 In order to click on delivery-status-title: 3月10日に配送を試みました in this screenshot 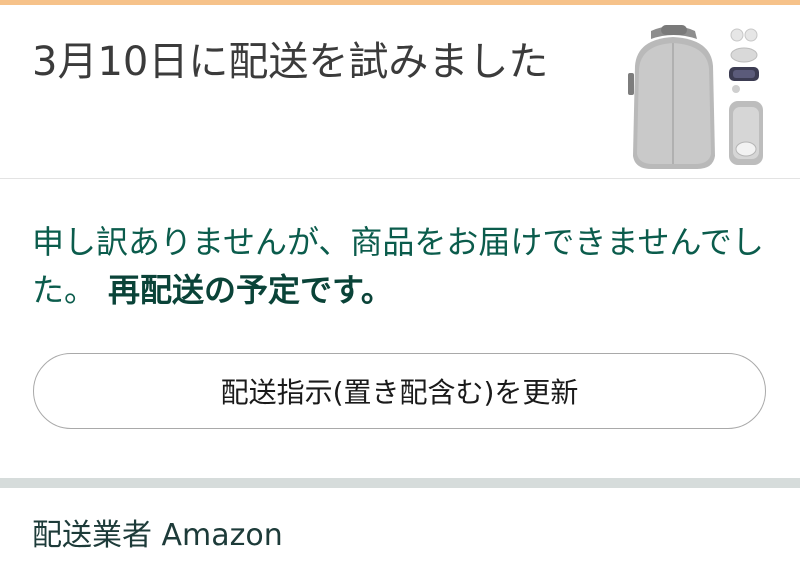, I will do `click(290, 62)`.